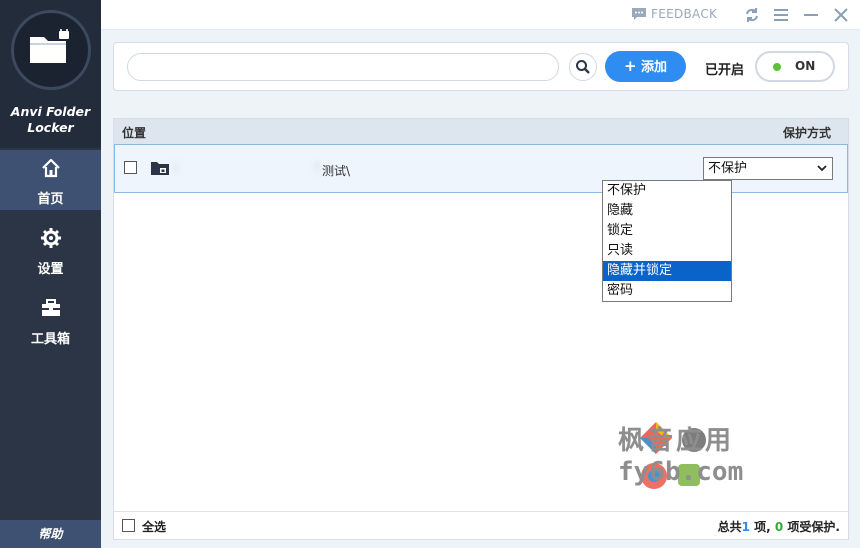  I want to click on search-input, so click(343, 67).